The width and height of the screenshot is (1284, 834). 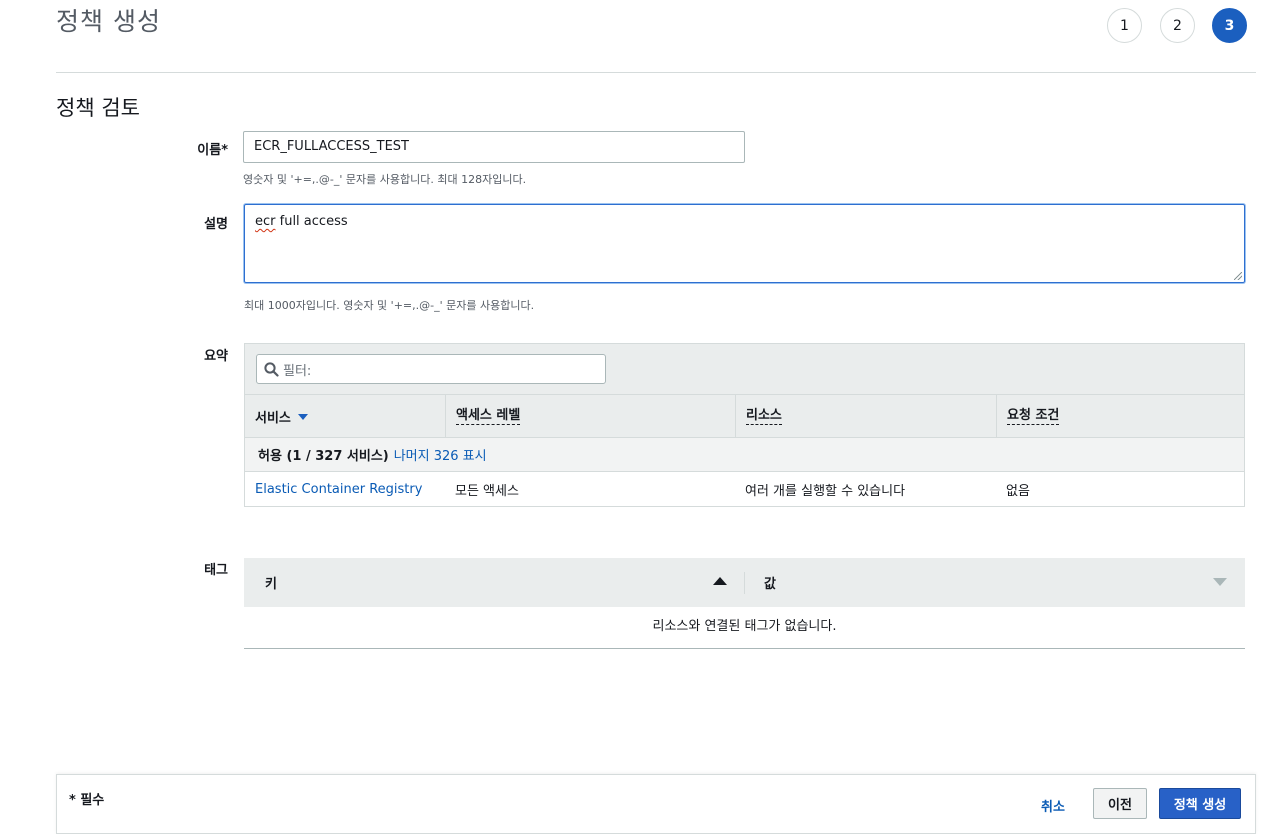 What do you see at coordinates (764, 416) in the screenshot?
I see `column-resource-label: 리소스` at bounding box center [764, 416].